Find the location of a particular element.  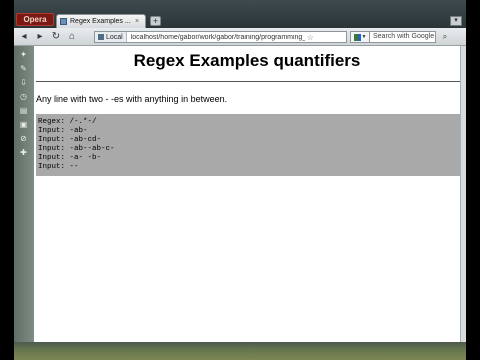

tab-strip: Opera Regex Examples ... × + ▾ is located at coordinates (240, 14).